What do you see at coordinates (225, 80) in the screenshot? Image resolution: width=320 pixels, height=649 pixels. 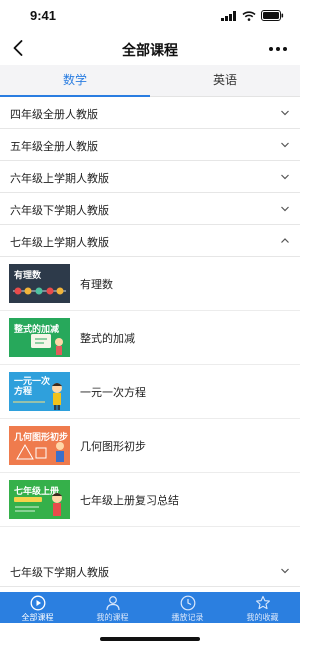 I see `tab-english: 英语` at bounding box center [225, 80].